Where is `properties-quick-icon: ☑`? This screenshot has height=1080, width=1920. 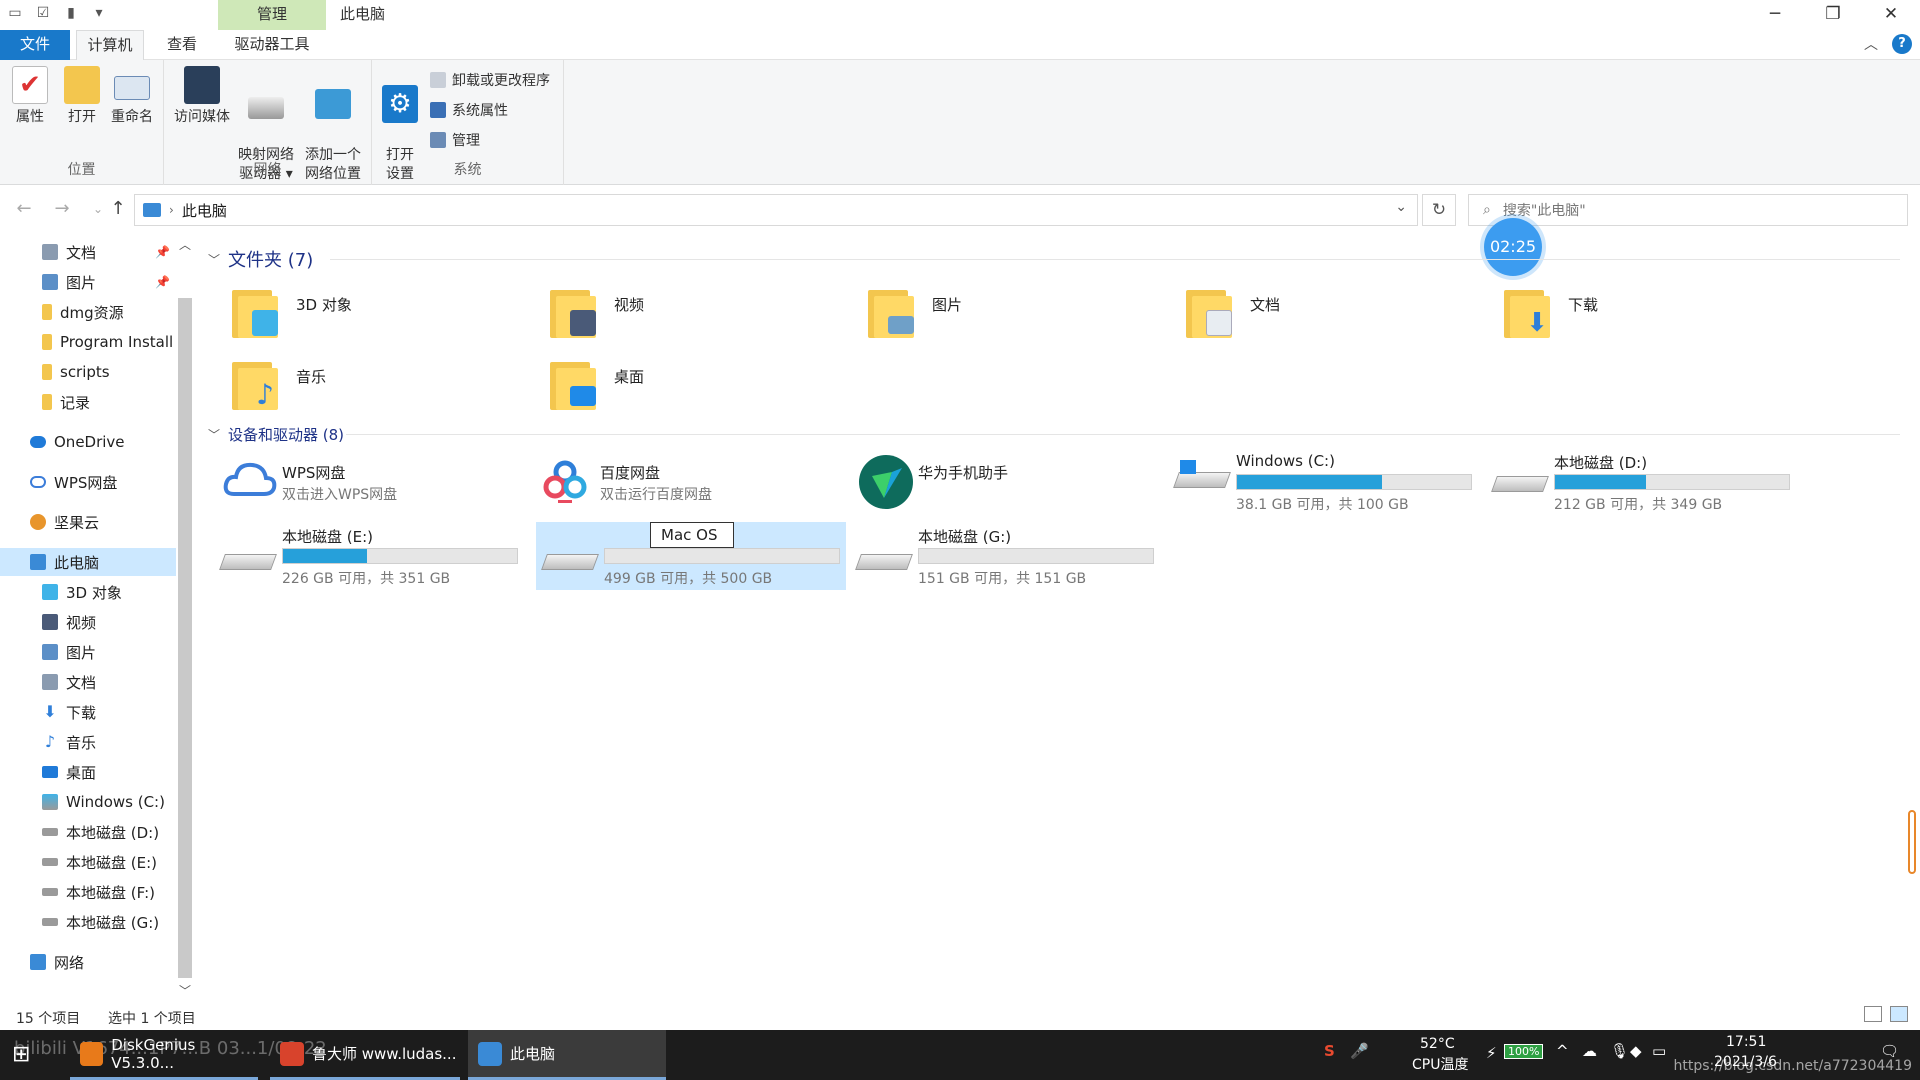 properties-quick-icon: ☑ is located at coordinates (43, 13).